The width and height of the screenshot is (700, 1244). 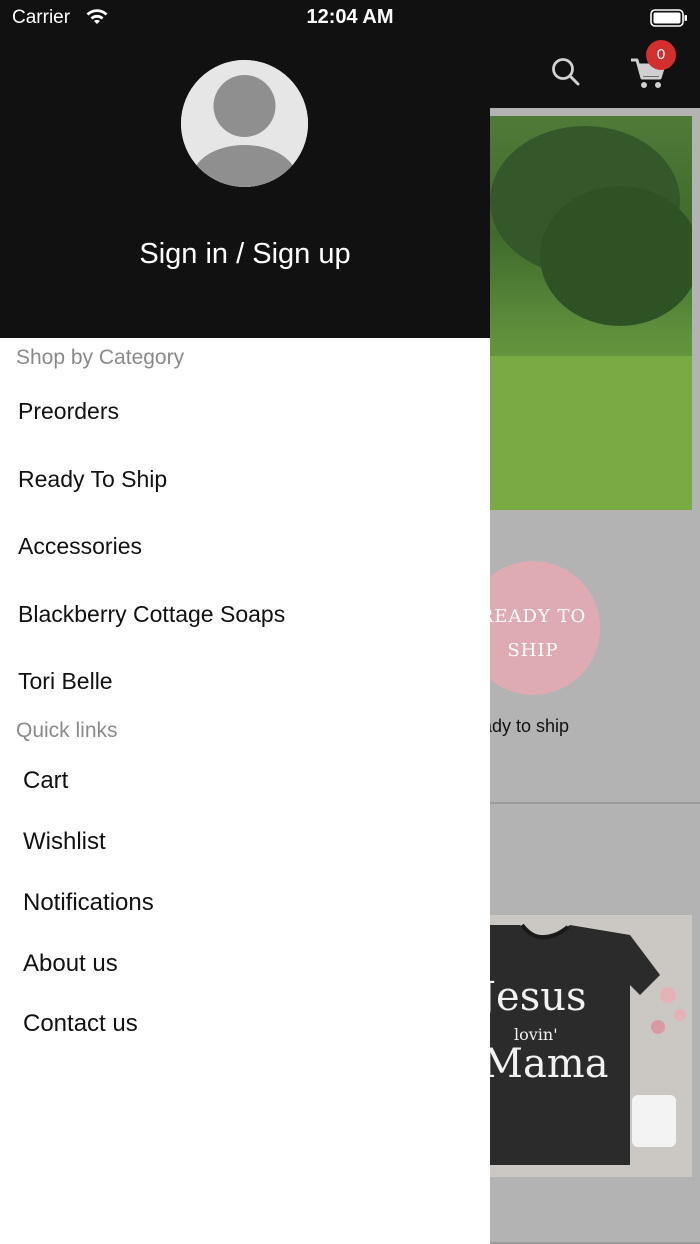 What do you see at coordinates (245, 254) in the screenshot?
I see `sign-in-link: Sign in / Sign up` at bounding box center [245, 254].